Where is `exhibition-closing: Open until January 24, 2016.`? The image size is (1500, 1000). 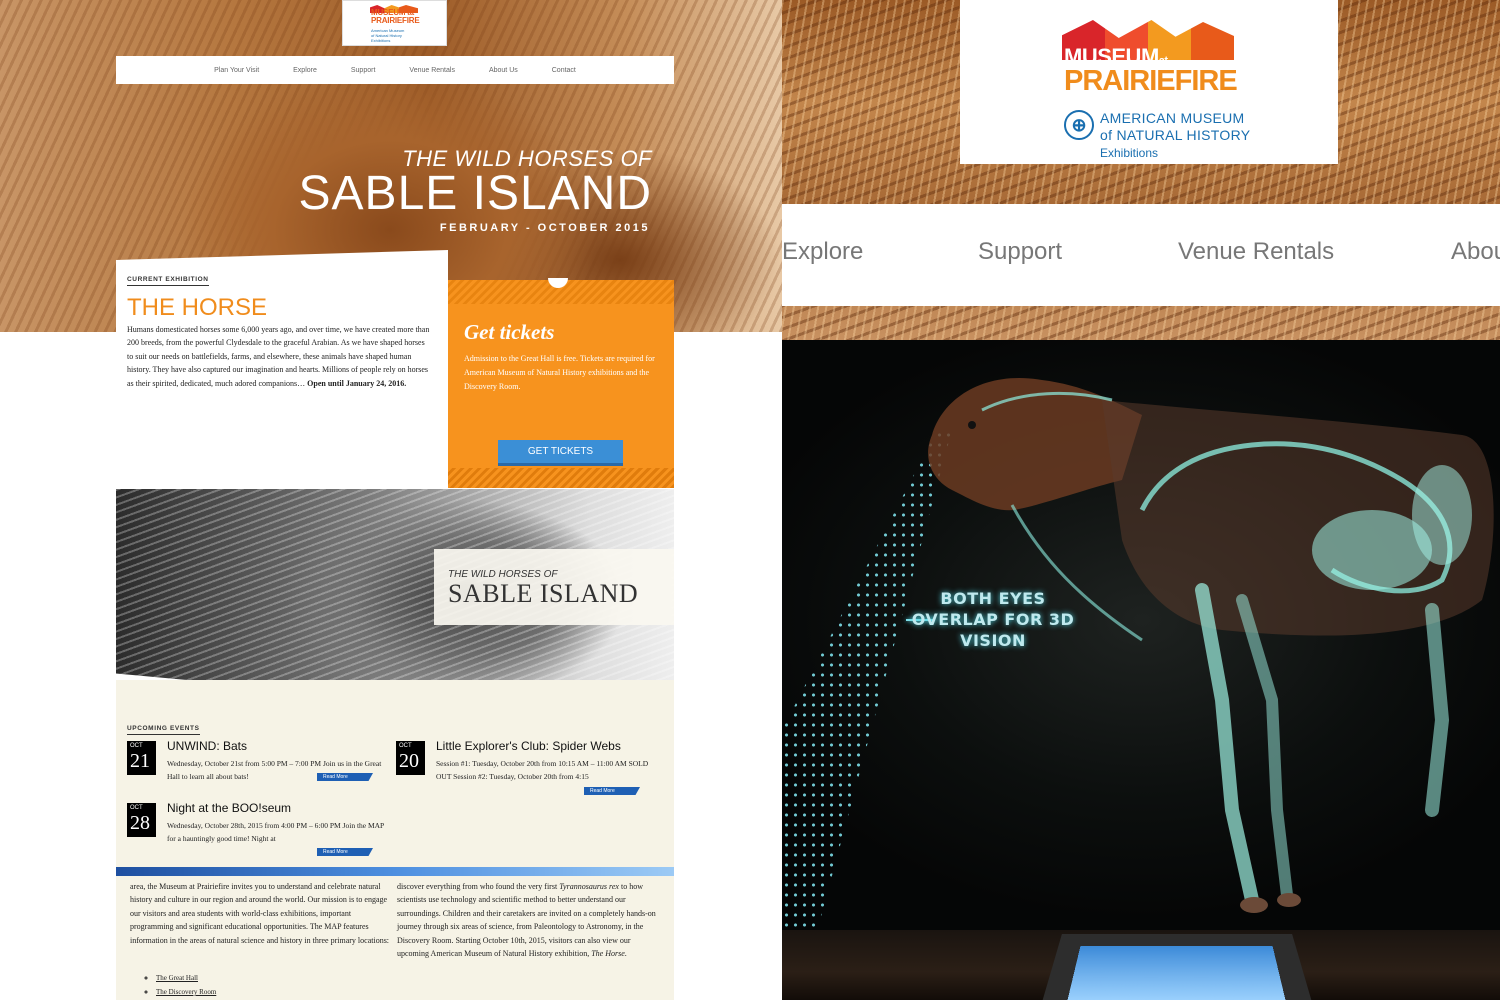 exhibition-closing: Open until January 24, 2016. is located at coordinates (357, 383).